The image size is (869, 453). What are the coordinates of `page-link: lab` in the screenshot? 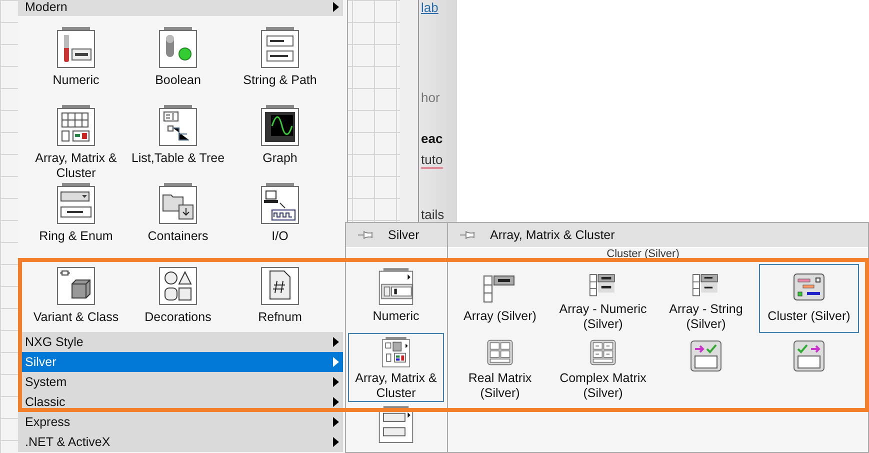 It's located at (429, 7).